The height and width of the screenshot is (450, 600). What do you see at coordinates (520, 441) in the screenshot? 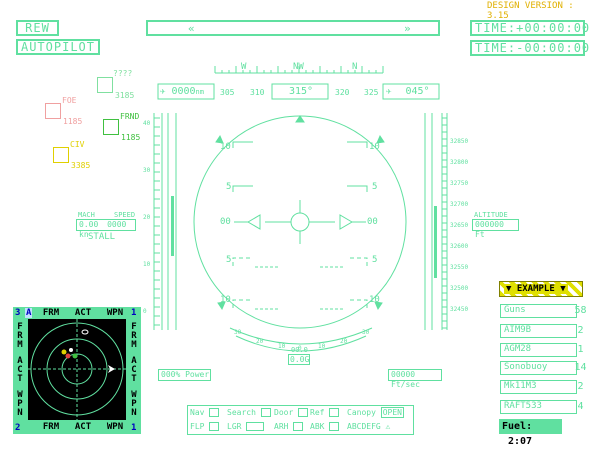
I see `fuel-value: 2:07` at bounding box center [520, 441].